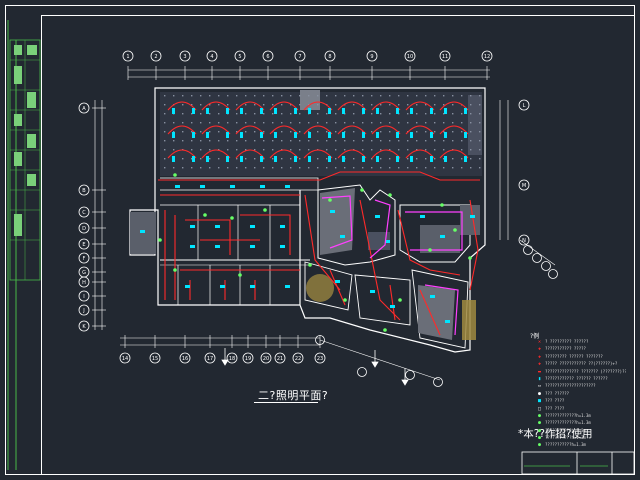 This screenshot has height=480, width=640. I want to click on axis-bubble: B, so click(84, 190).